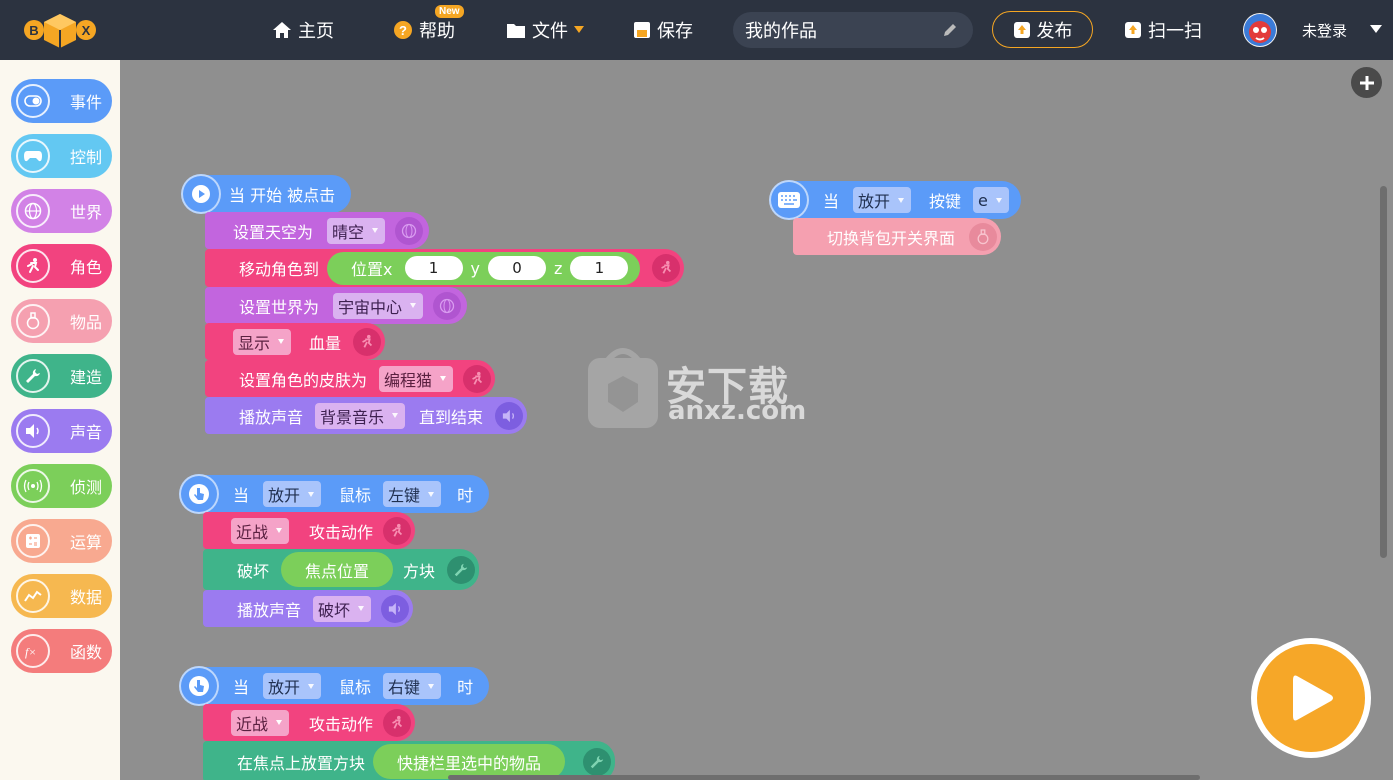 This screenshot has height=780, width=1393. I want to click on category-label: 世界, so click(86, 212).